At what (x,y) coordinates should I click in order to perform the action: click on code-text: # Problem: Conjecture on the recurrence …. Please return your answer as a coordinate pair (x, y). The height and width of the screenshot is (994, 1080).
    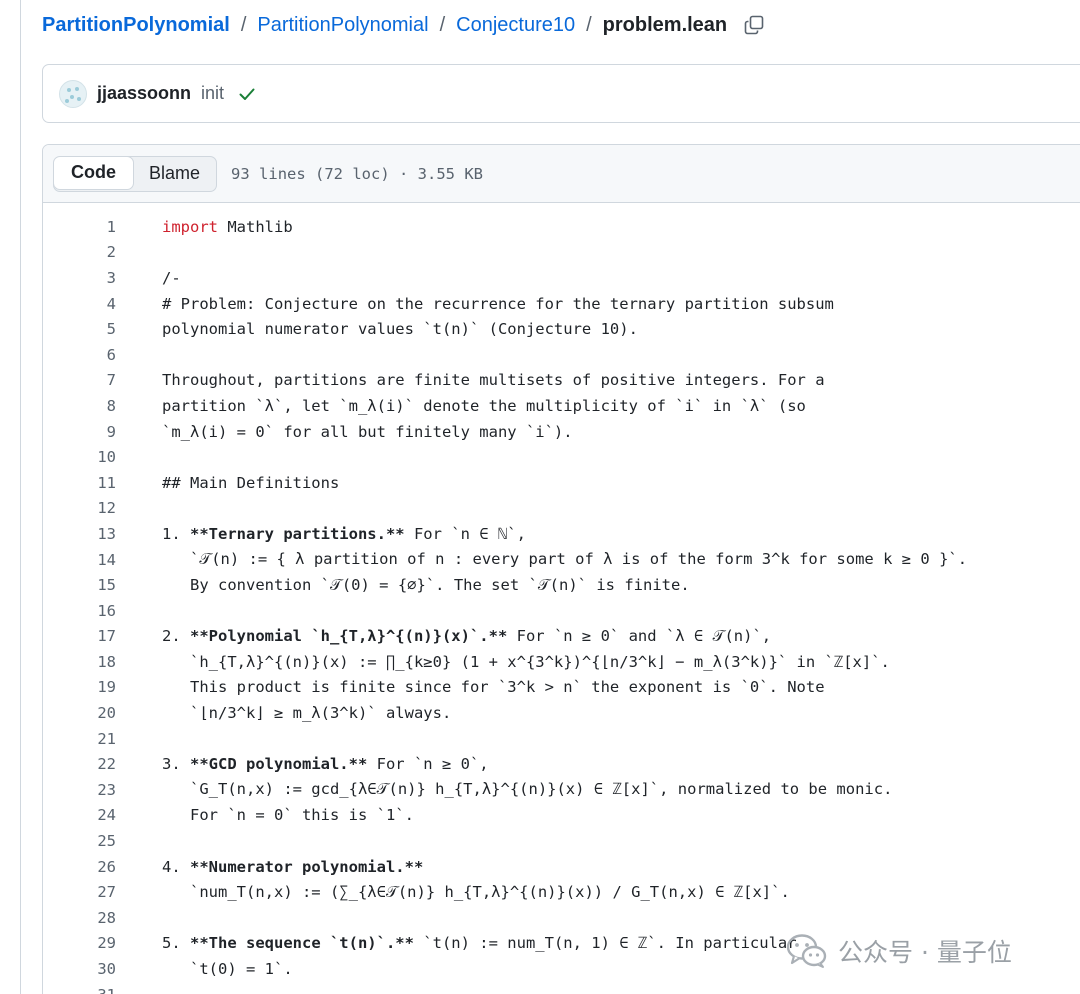
    Looking at the image, I should click on (498, 303).